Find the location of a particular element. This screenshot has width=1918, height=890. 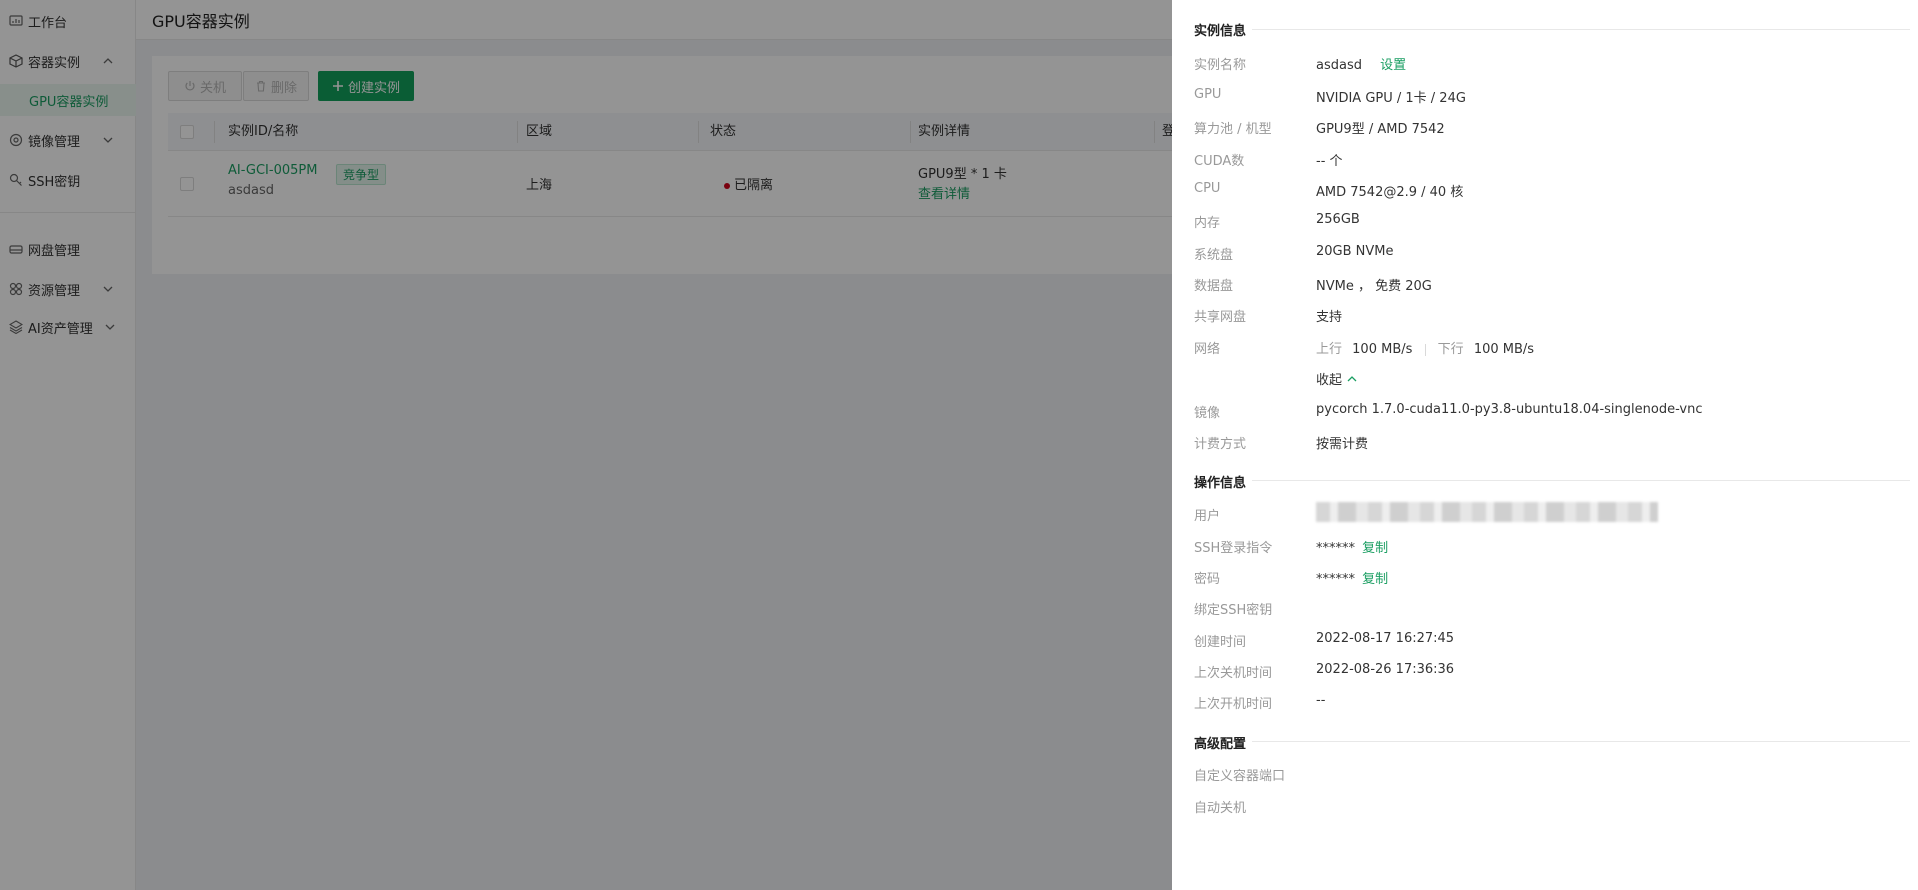

cpu-label: CPU is located at coordinates (1207, 188).